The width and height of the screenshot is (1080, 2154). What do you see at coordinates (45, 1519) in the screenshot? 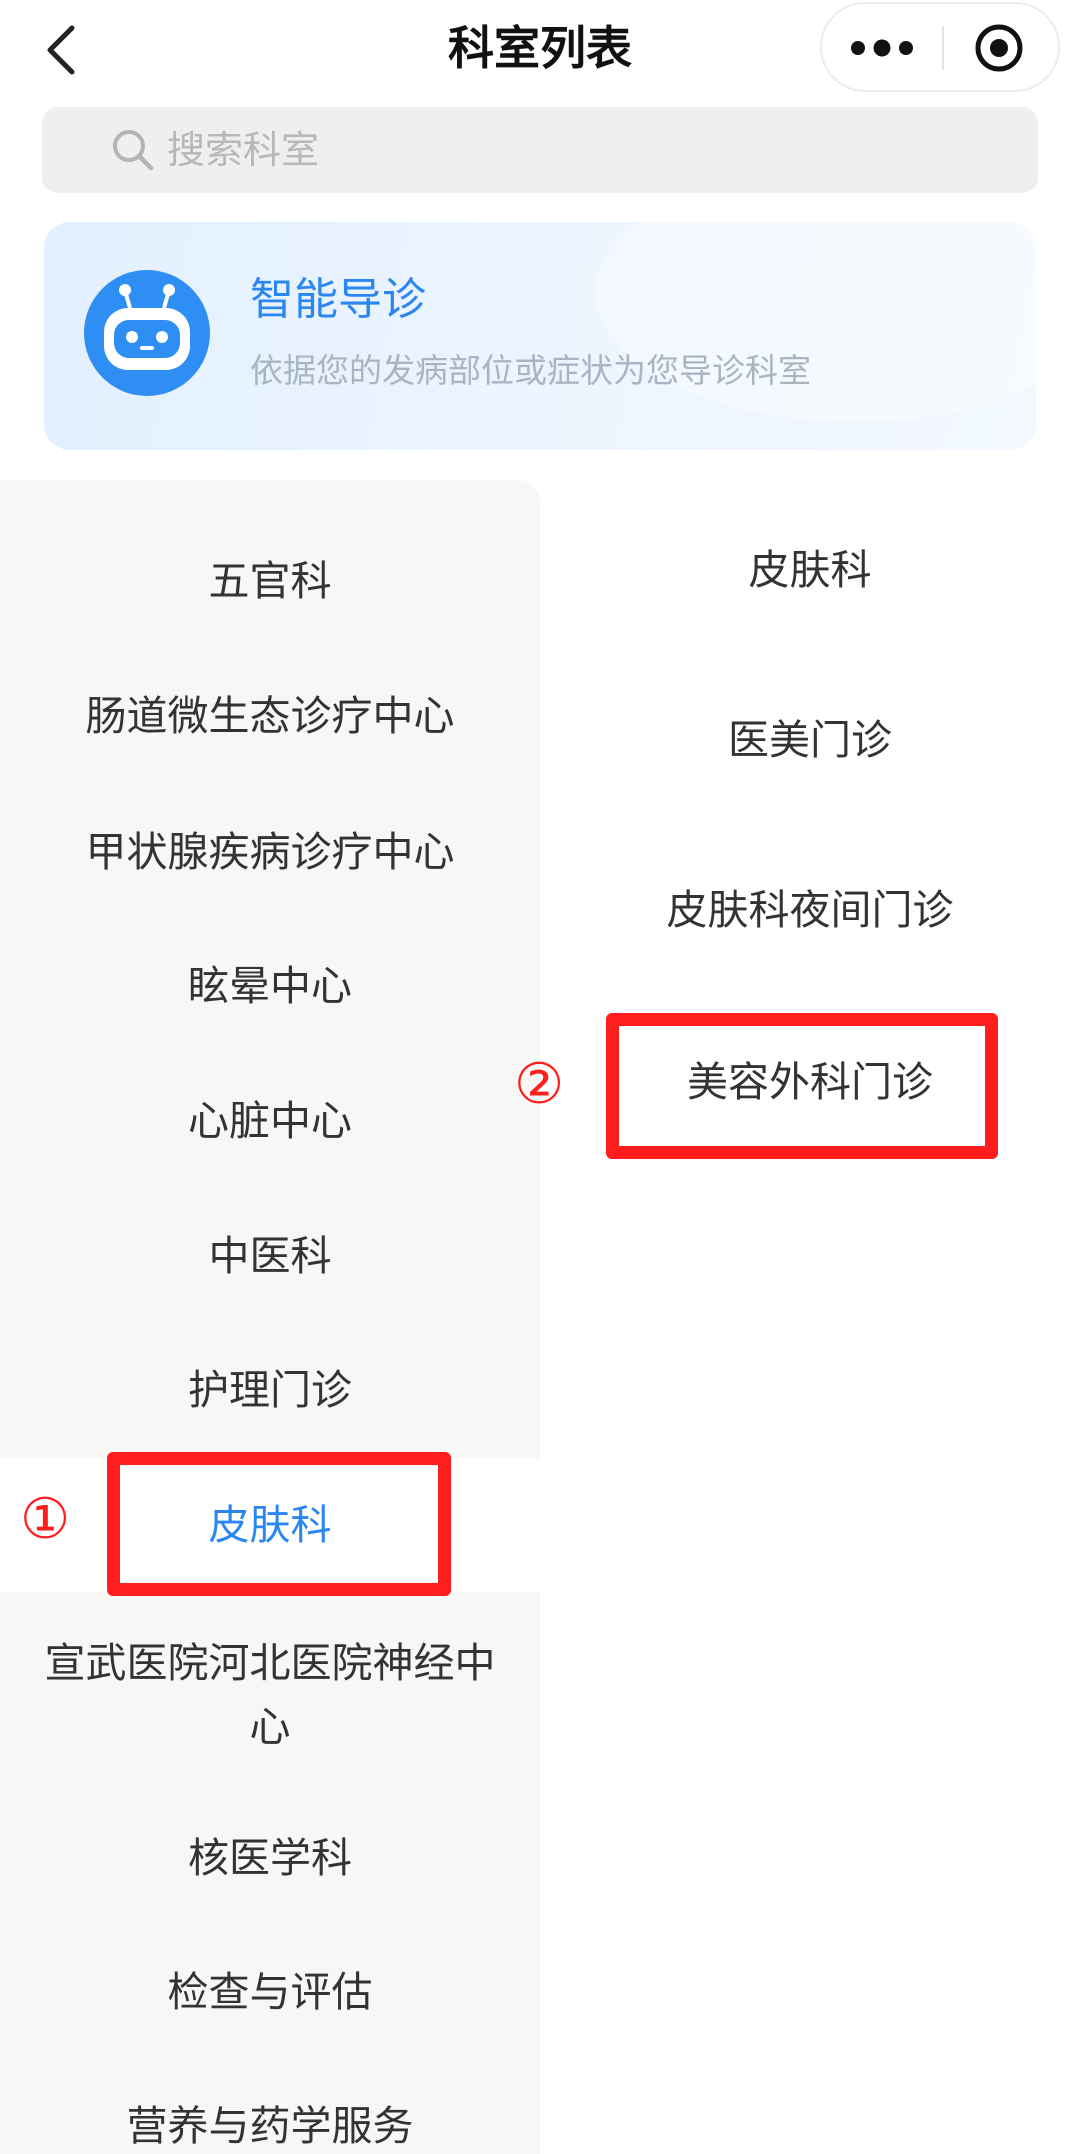
I see `annotation-number-1: ①` at bounding box center [45, 1519].